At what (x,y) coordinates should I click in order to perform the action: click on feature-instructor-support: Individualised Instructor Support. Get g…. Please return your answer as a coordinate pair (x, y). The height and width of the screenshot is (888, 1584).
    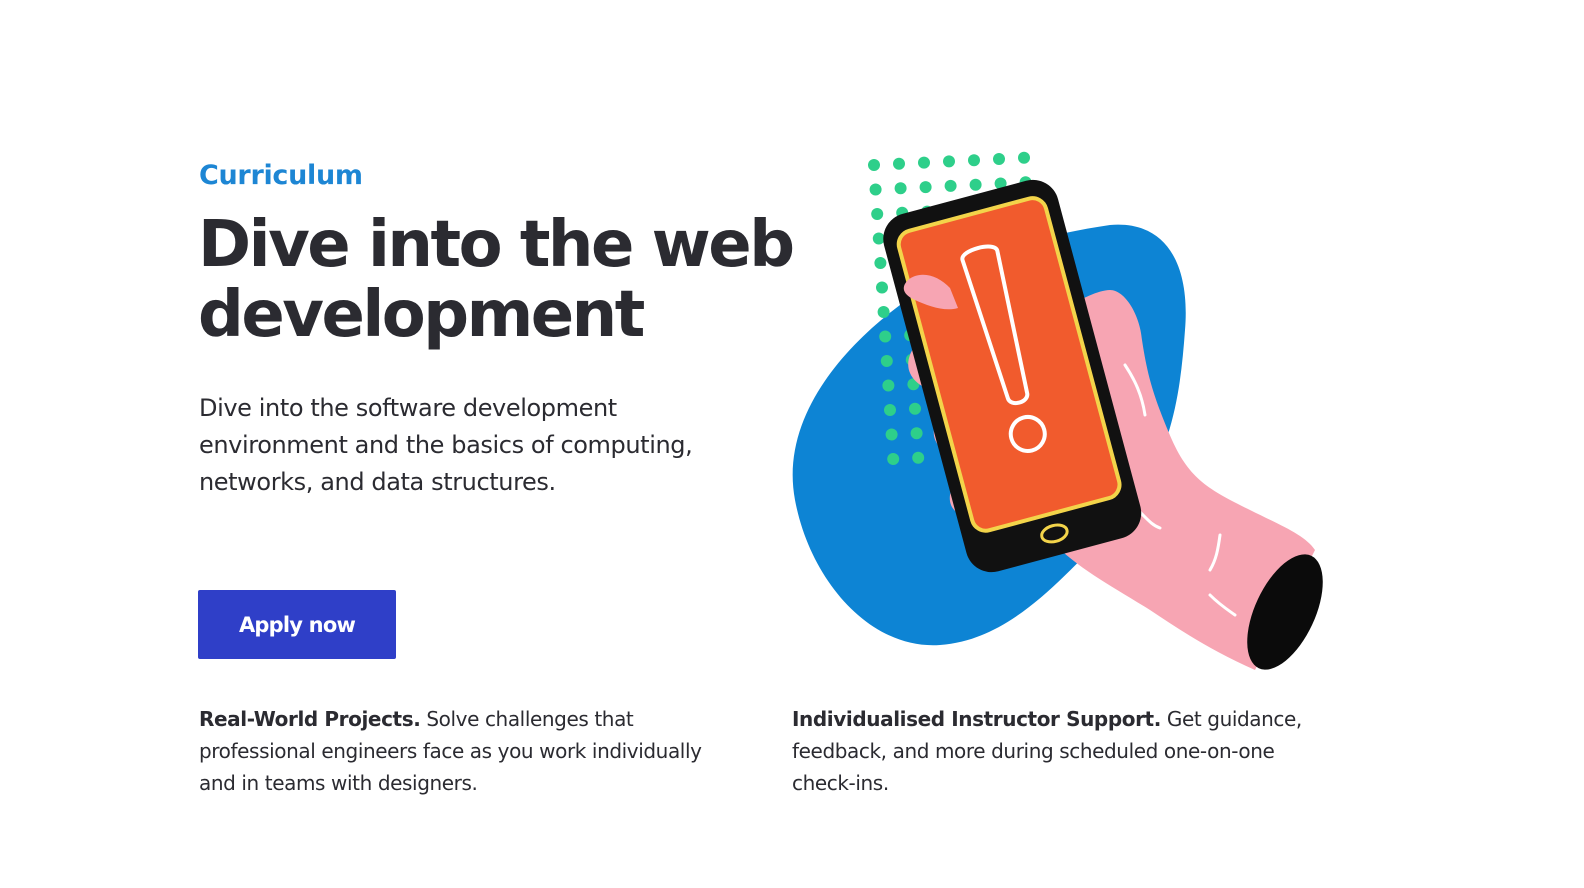
    Looking at the image, I should click on (1062, 751).